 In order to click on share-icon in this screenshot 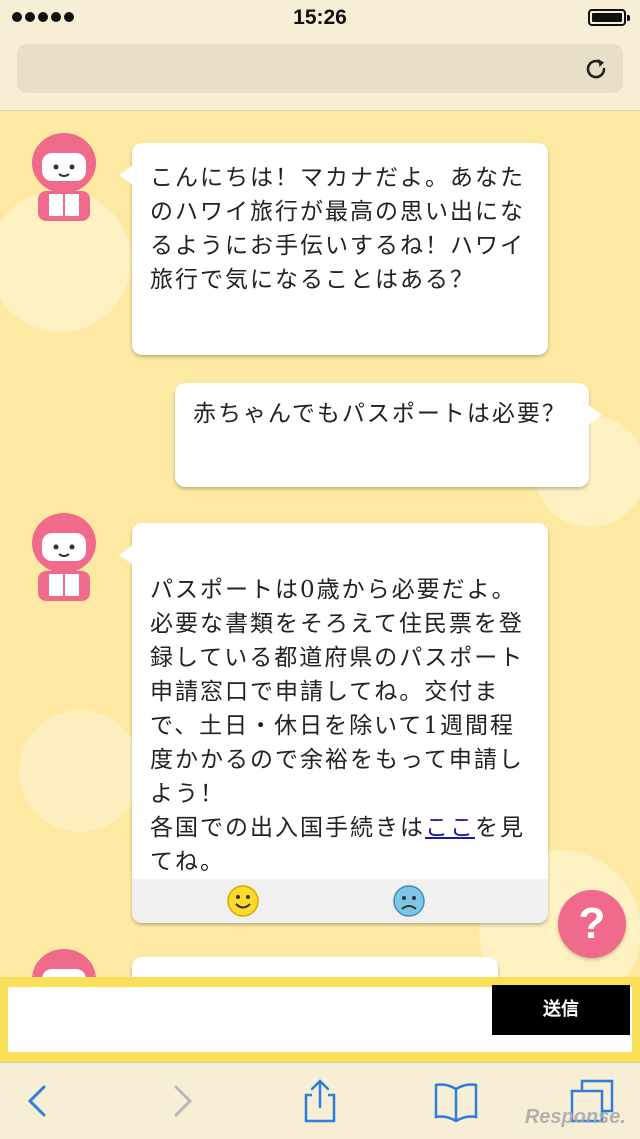, I will do `click(320, 1101)`.